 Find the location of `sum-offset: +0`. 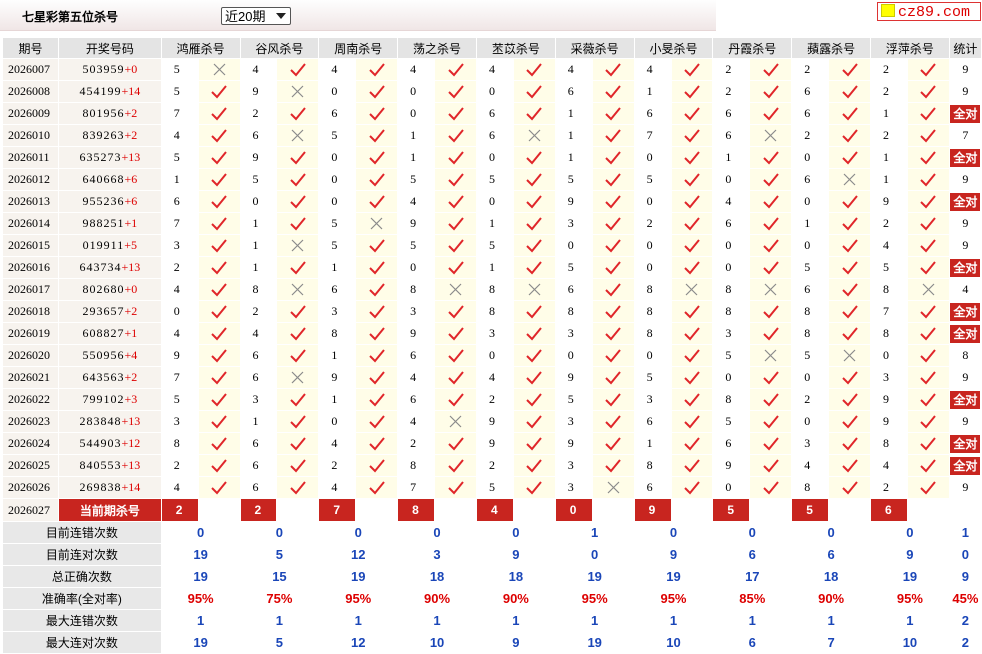

sum-offset: +0 is located at coordinates (131, 289).